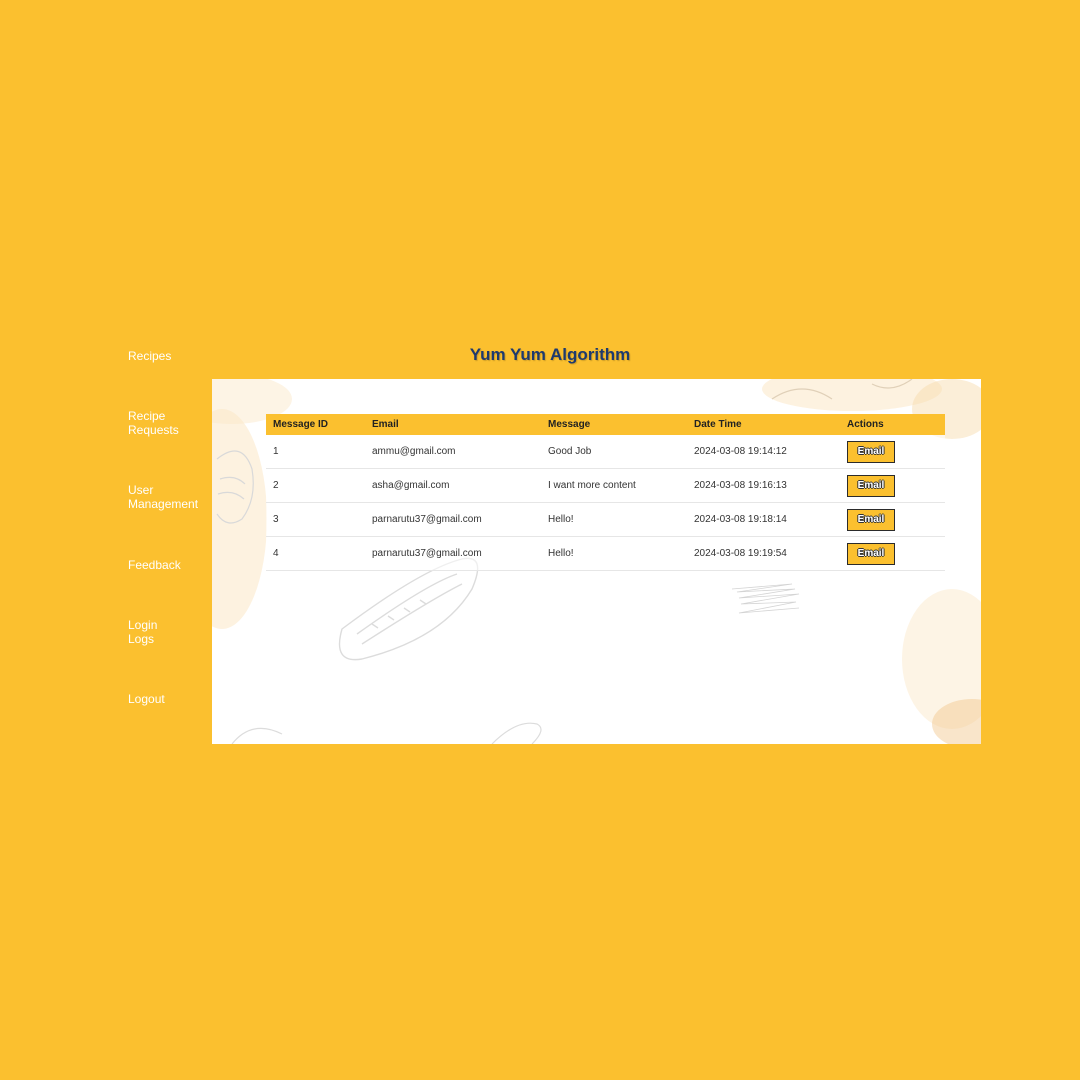 The width and height of the screenshot is (1080, 1080). I want to click on cell-message: Good Job, so click(614, 452).